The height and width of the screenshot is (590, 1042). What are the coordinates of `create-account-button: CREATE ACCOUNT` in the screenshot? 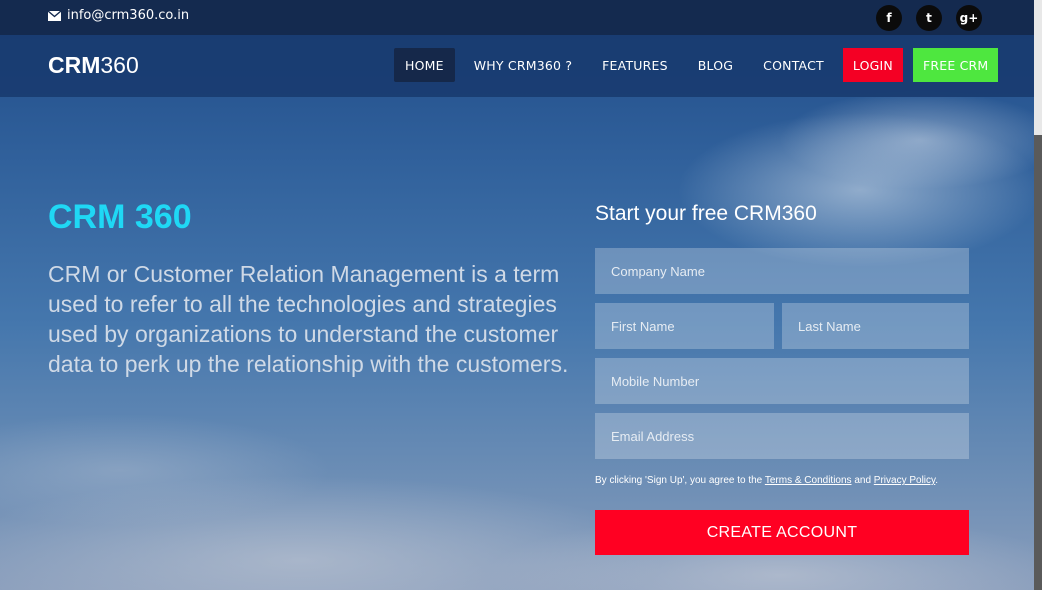 It's located at (782, 532).